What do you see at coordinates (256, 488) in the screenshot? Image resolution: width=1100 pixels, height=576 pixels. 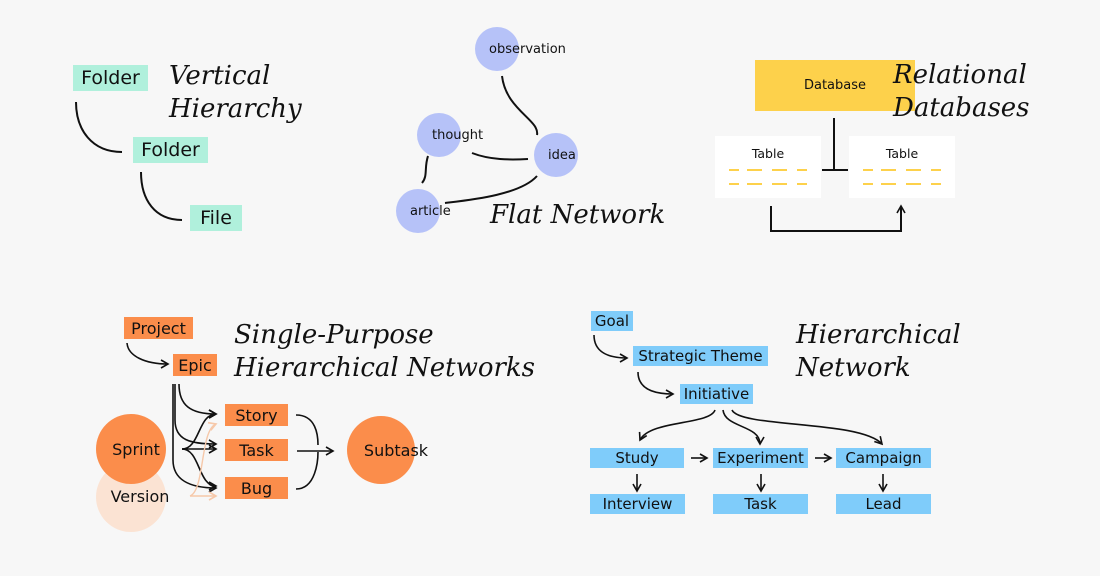 I see `node-bug: Bug` at bounding box center [256, 488].